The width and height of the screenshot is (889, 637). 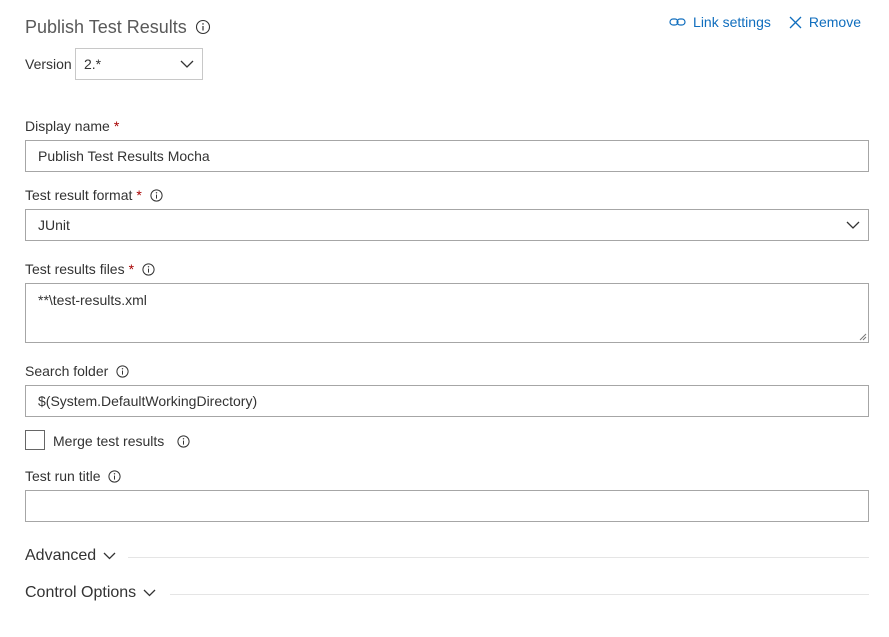 What do you see at coordinates (79, 195) in the screenshot?
I see `test-result-format-label-text: Test result format` at bounding box center [79, 195].